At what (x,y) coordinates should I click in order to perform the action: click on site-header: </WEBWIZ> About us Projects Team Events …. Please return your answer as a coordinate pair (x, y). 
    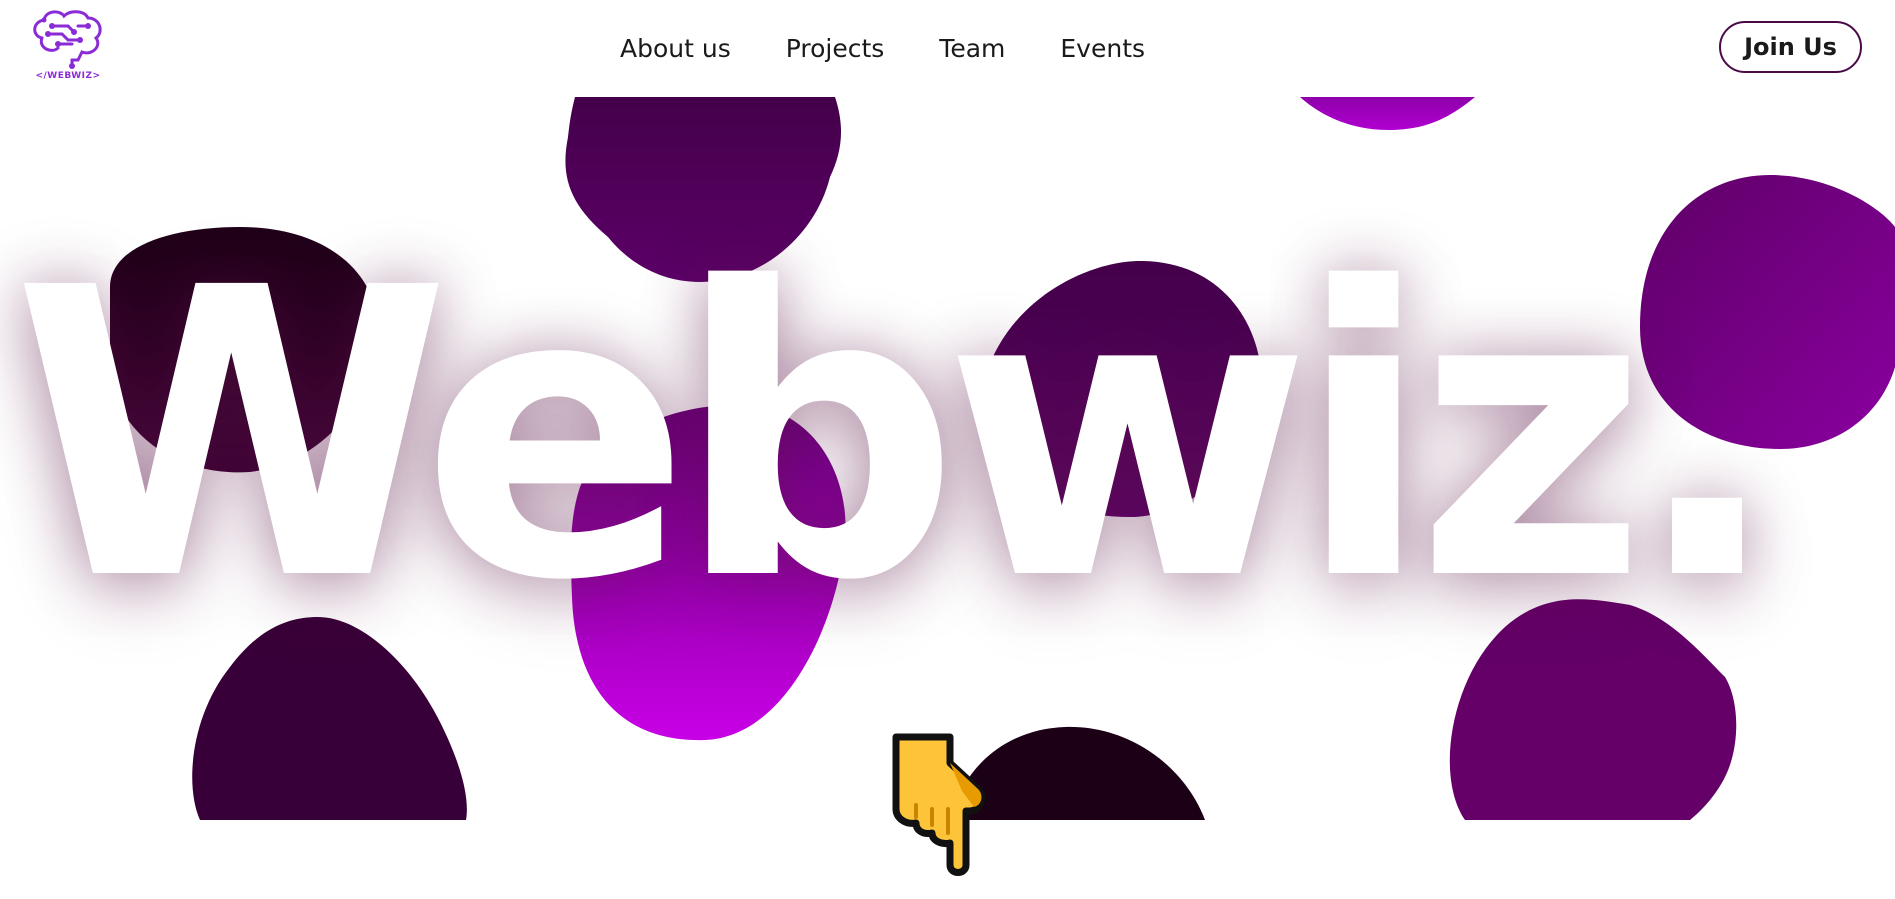
    Looking at the image, I should click on (947, 48).